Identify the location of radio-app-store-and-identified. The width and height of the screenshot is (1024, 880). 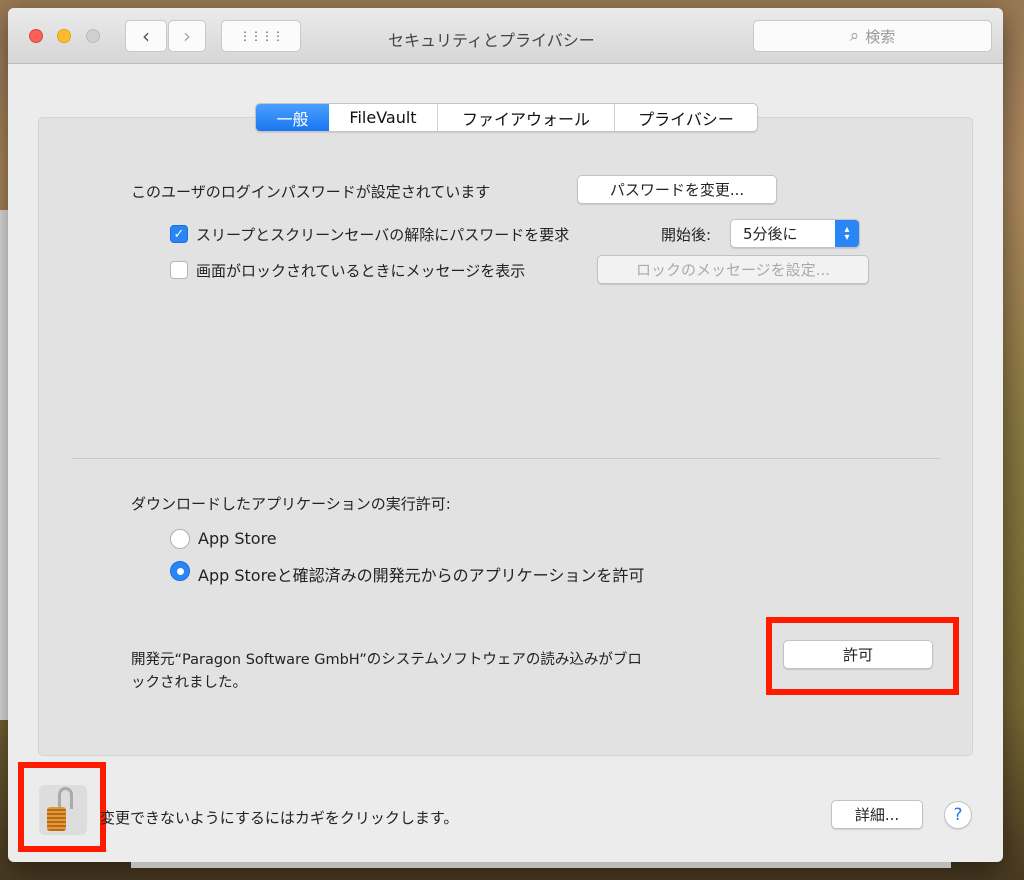
(180, 571).